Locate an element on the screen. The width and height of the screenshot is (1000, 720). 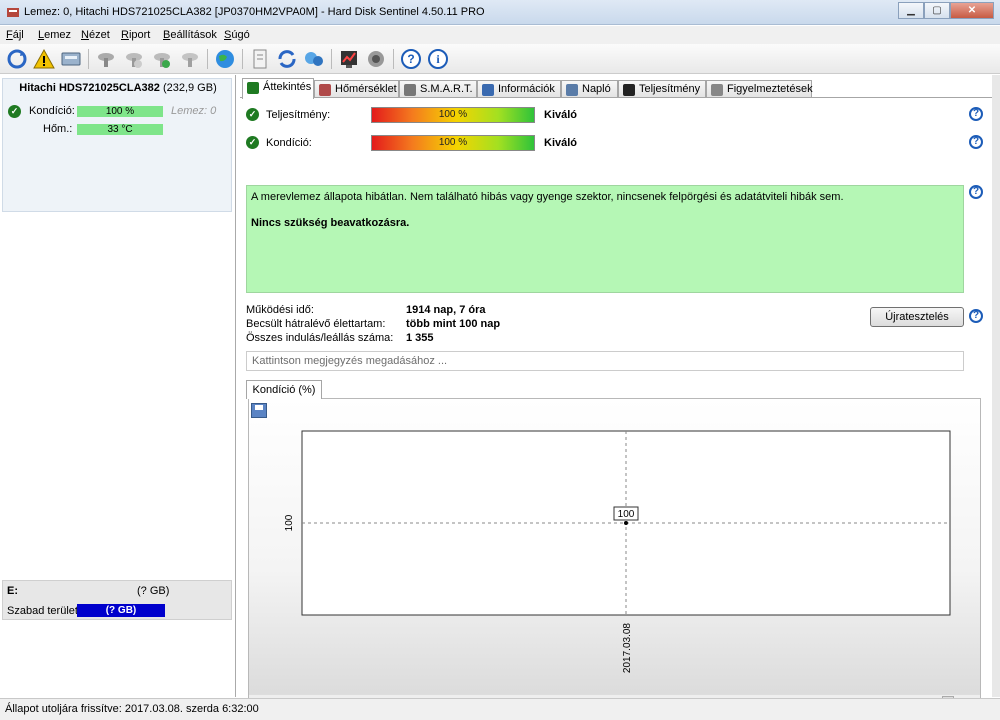
menu-file: Fájl is located at coordinates (15, 35).